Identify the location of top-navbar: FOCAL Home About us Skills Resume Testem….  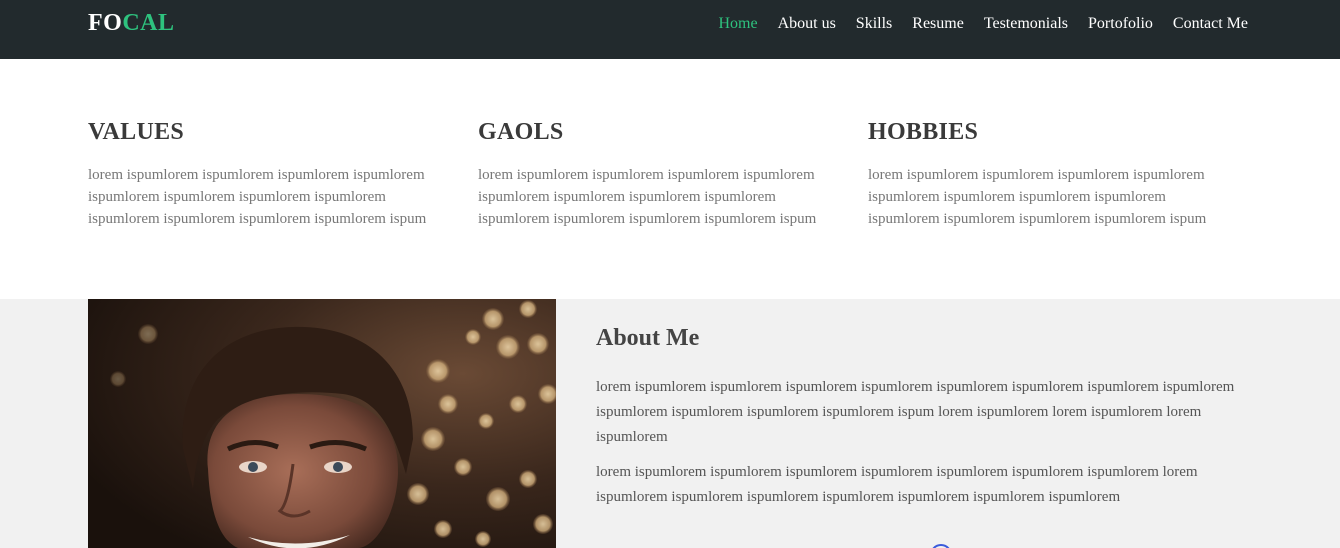
(670, 29).